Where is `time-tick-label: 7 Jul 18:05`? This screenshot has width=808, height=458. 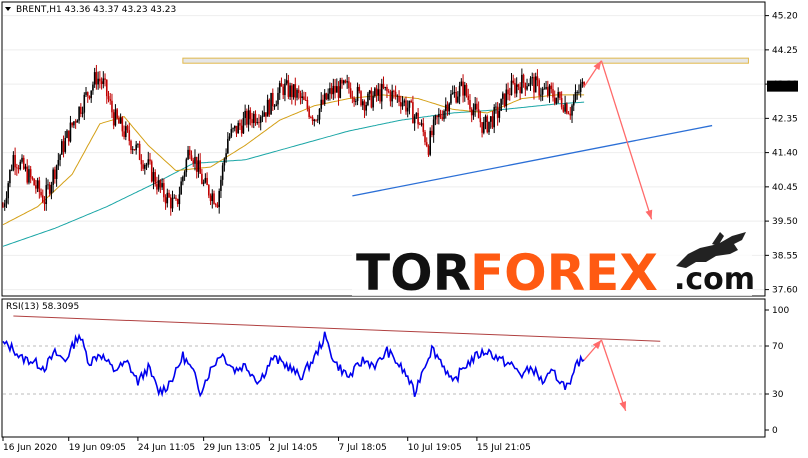
time-tick-label: 7 Jul 18:05 is located at coordinates (363, 448).